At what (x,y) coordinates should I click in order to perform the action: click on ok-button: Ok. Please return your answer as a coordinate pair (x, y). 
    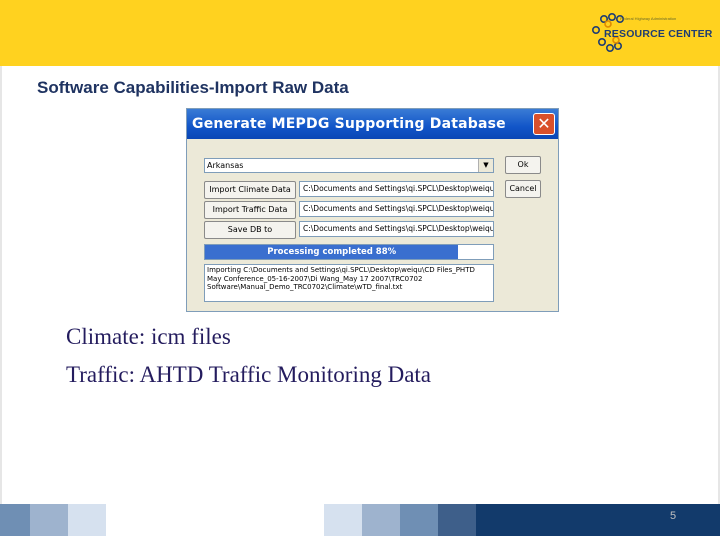
    Looking at the image, I should click on (523, 165).